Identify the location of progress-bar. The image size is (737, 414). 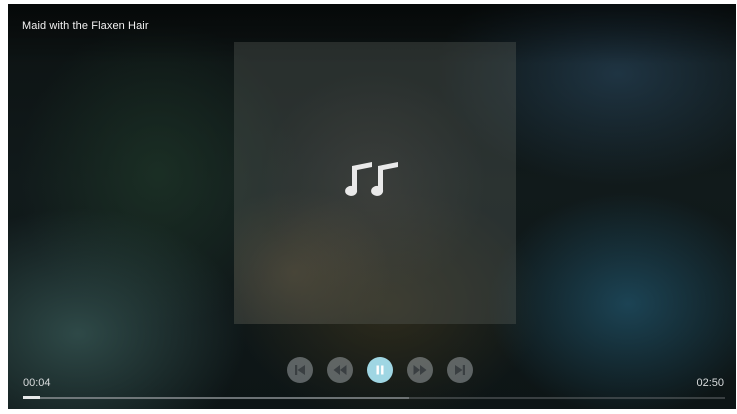
(374, 397).